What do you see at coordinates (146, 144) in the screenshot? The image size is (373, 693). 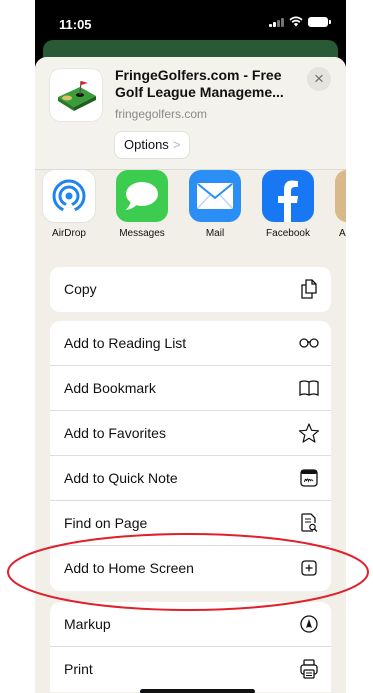 I see `options-label: Options` at bounding box center [146, 144].